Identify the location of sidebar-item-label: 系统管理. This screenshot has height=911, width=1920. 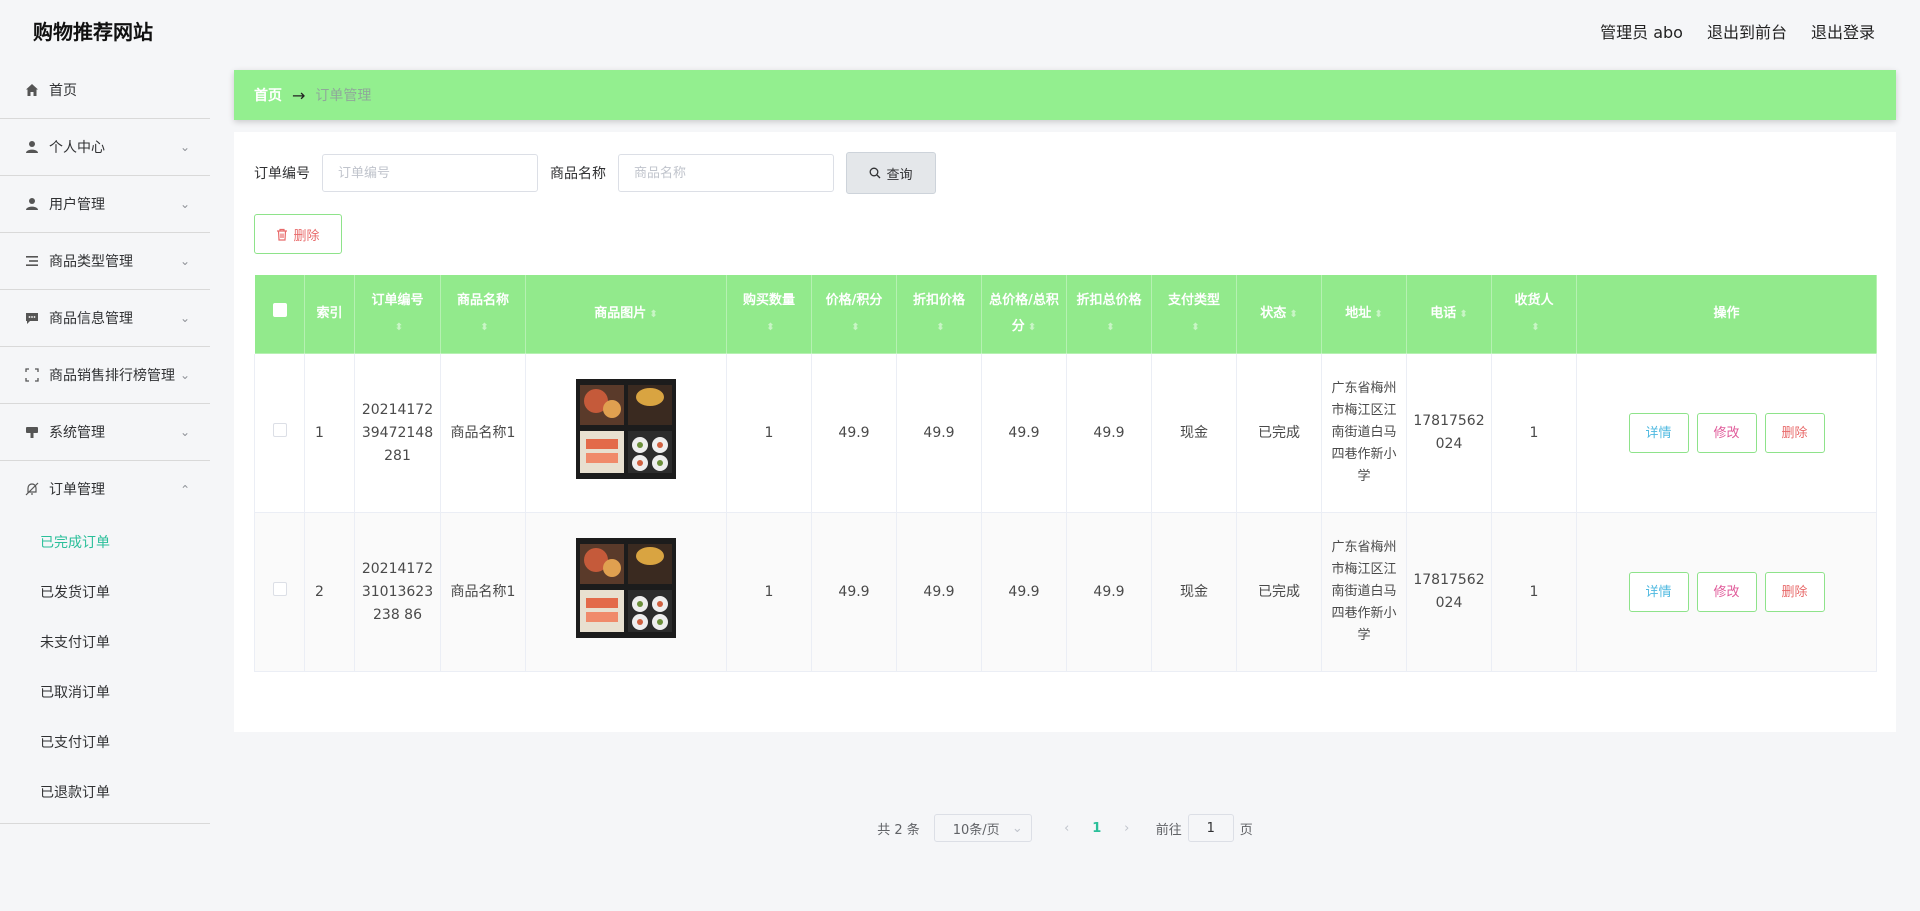
(77, 433).